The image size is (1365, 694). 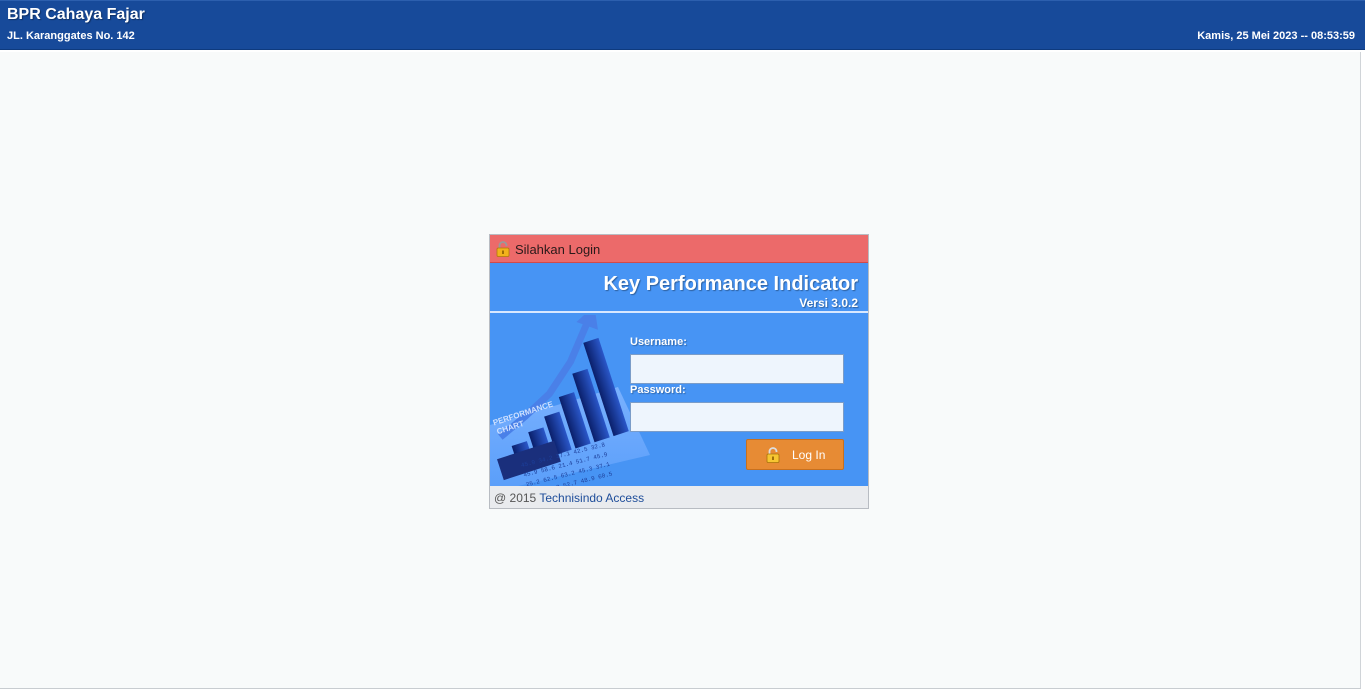 I want to click on login-button-label: Log In, so click(x=809, y=455).